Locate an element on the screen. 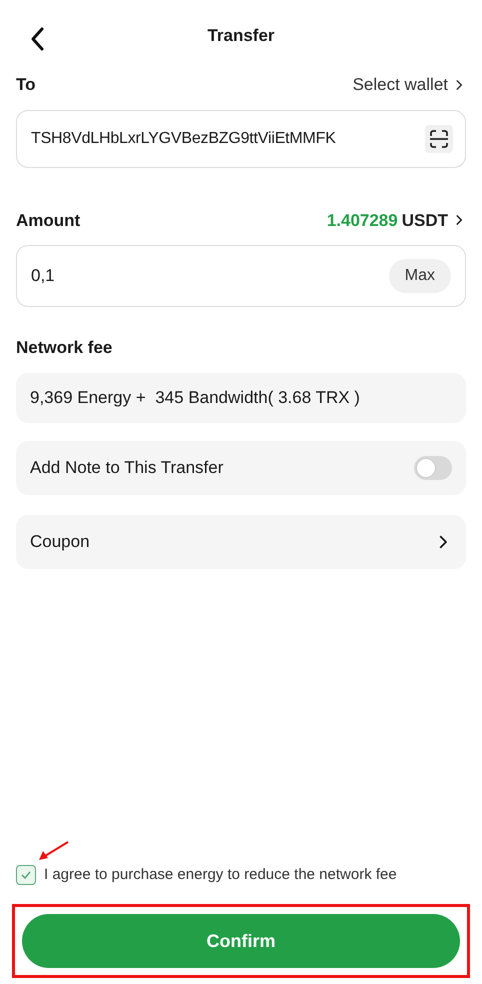 The height and width of the screenshot is (984, 482). check-icon is located at coordinates (26, 874).